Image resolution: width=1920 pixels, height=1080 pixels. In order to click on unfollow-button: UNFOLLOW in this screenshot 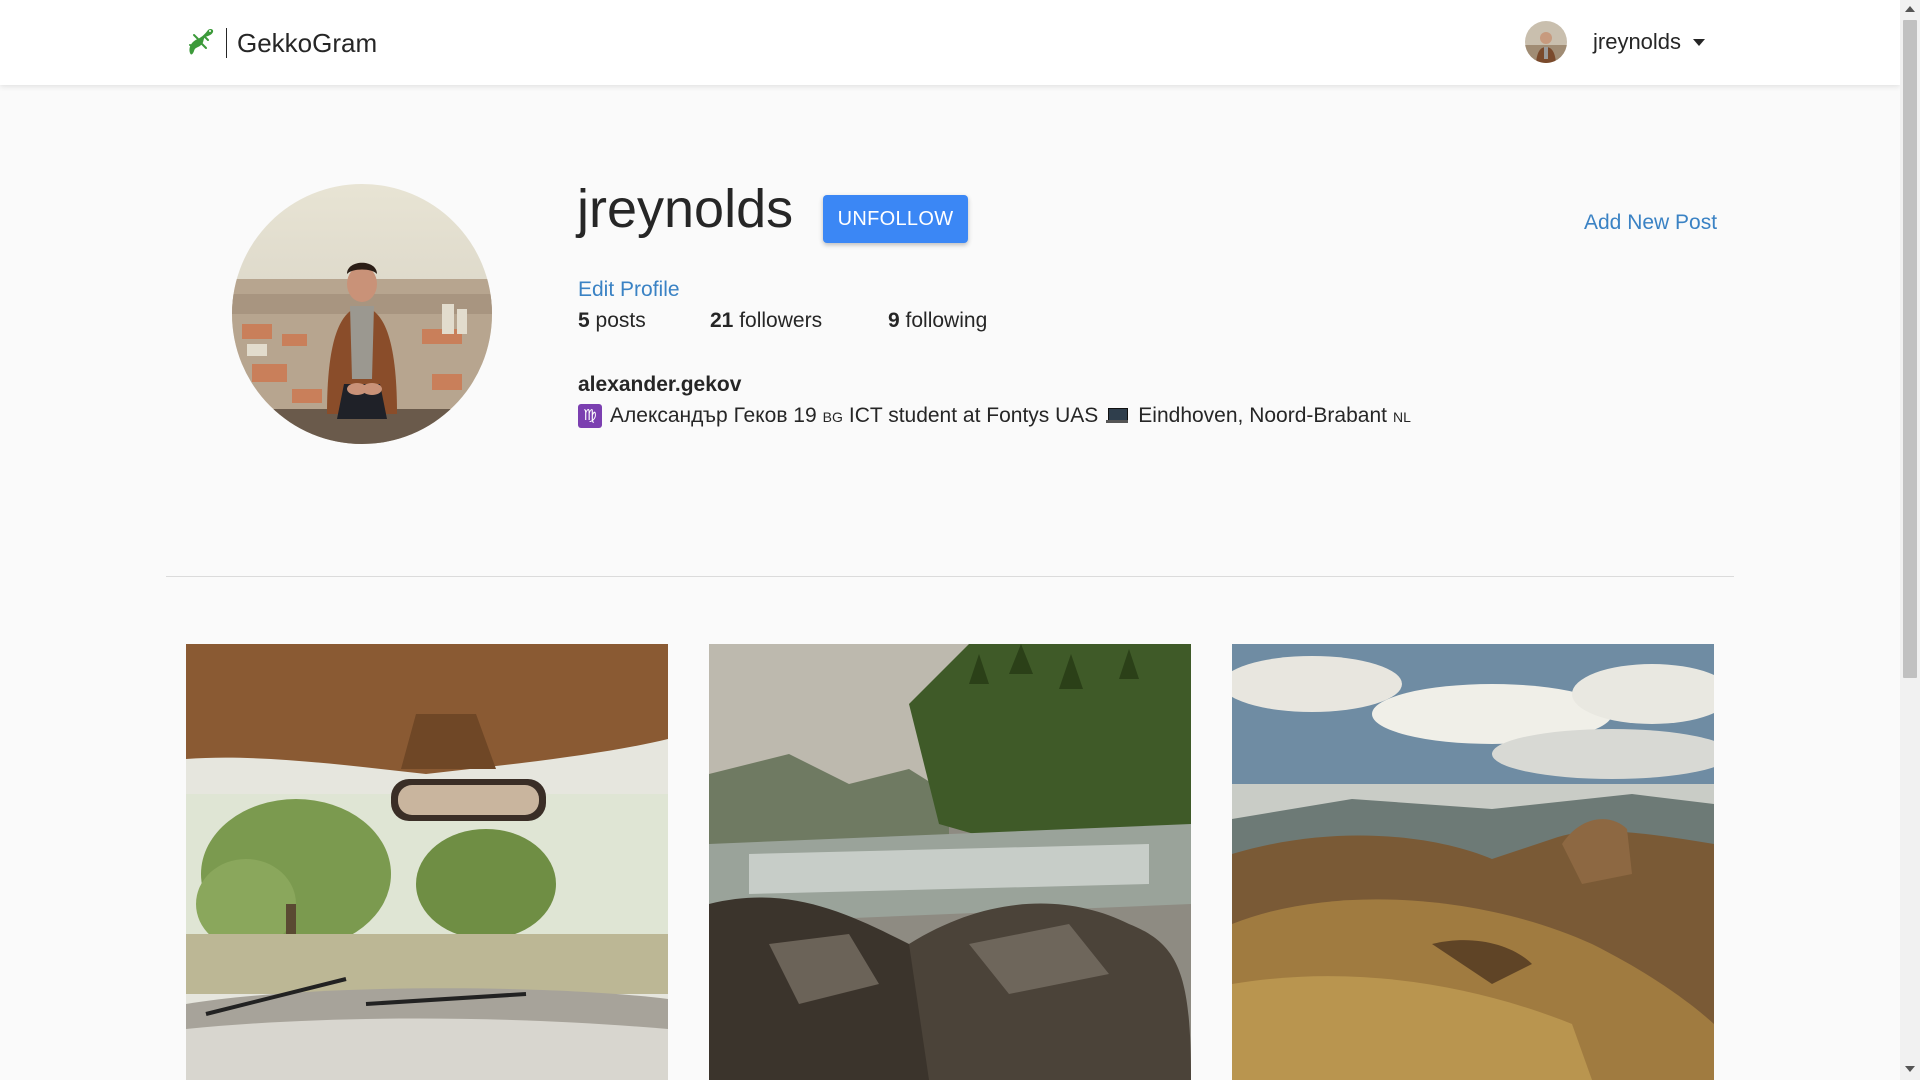, I will do `click(895, 219)`.